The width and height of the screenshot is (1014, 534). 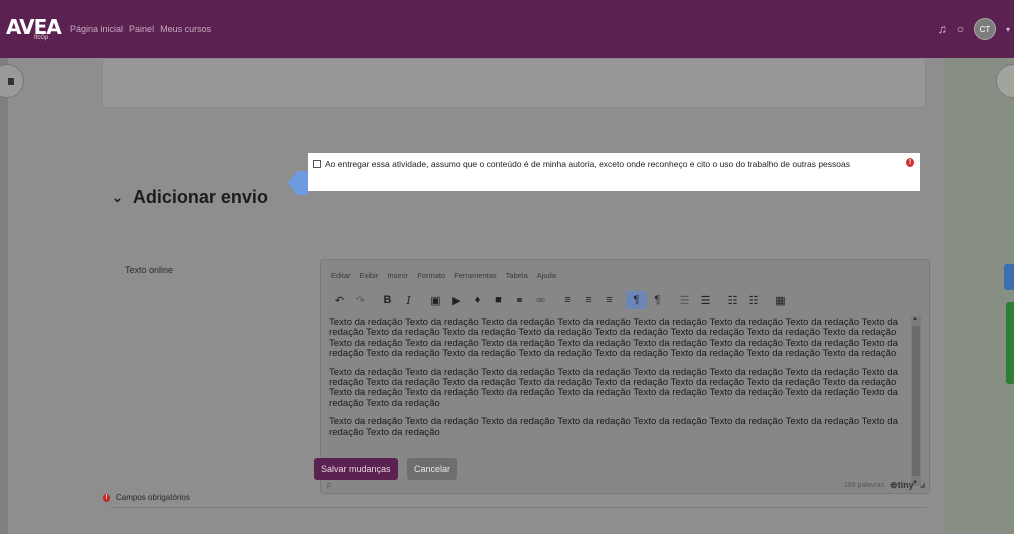 What do you see at coordinates (546, 275) in the screenshot?
I see `menu-help: Ajuda` at bounding box center [546, 275].